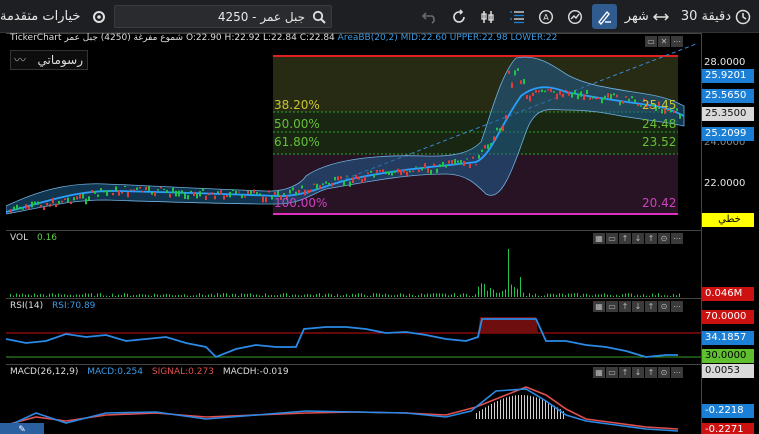 The height and width of the screenshot is (434, 759). What do you see at coordinates (55, 16) in the screenshot?
I see `advanced-options-menu: خيارات متقدمة` at bounding box center [55, 16].